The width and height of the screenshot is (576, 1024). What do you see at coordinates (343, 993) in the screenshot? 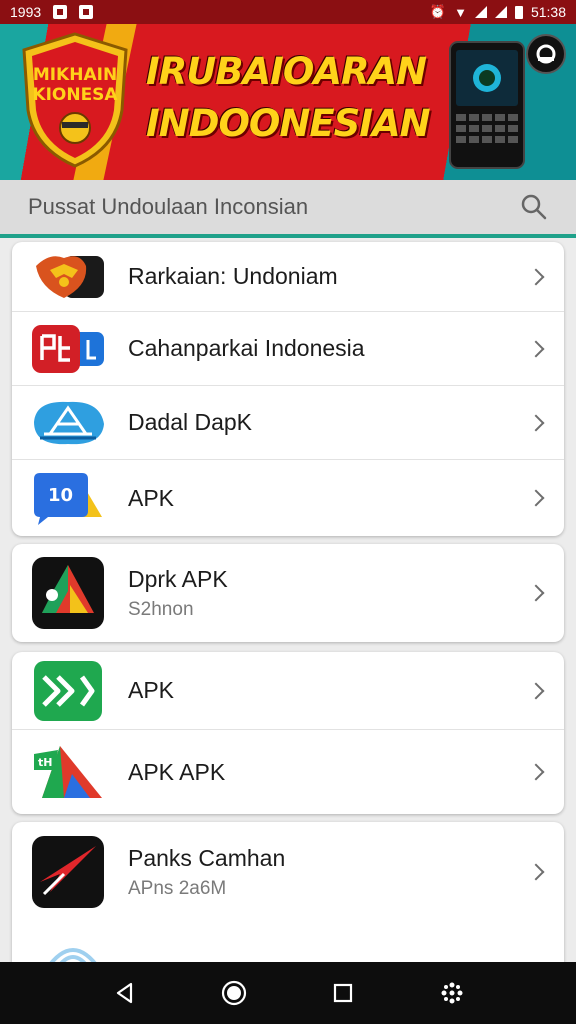
I see `recents-icon` at bounding box center [343, 993].